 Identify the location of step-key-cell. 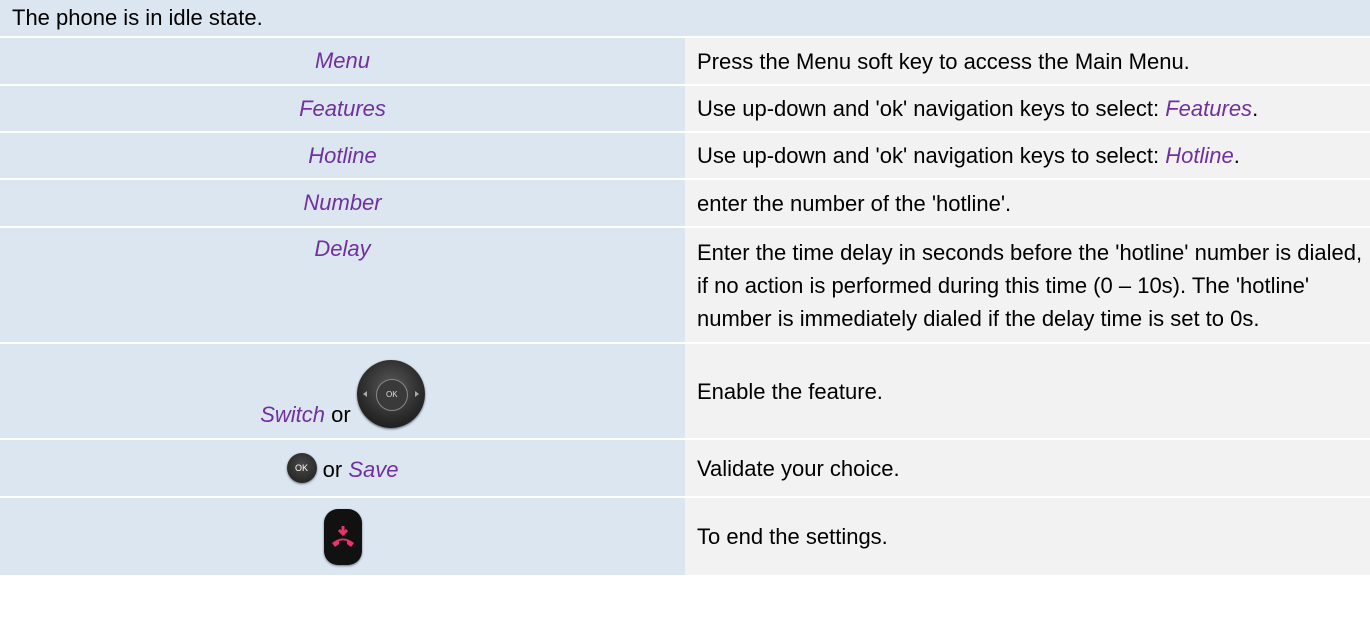
(342, 535).